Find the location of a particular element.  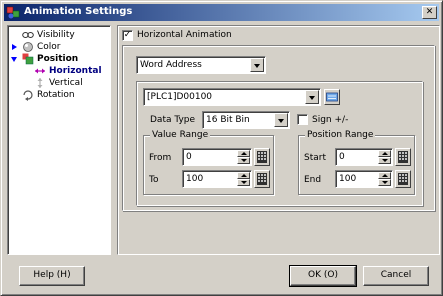

to-keypad-button is located at coordinates (262, 179).